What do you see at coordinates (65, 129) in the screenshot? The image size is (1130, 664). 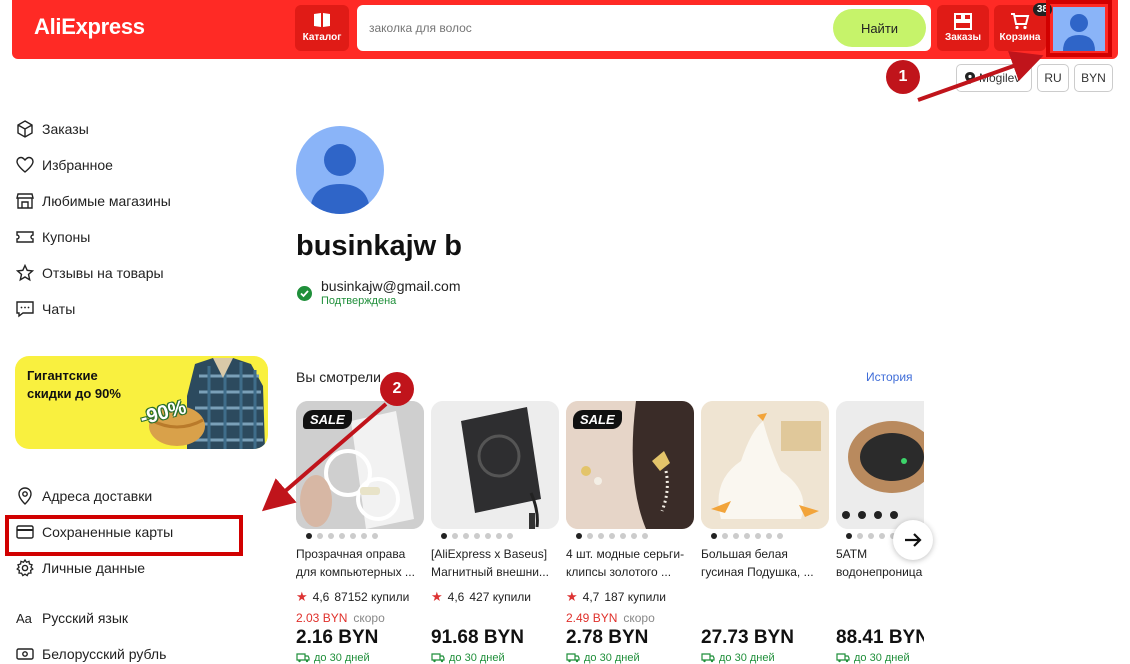 I see `sidebar-item-label: Заказы` at bounding box center [65, 129].